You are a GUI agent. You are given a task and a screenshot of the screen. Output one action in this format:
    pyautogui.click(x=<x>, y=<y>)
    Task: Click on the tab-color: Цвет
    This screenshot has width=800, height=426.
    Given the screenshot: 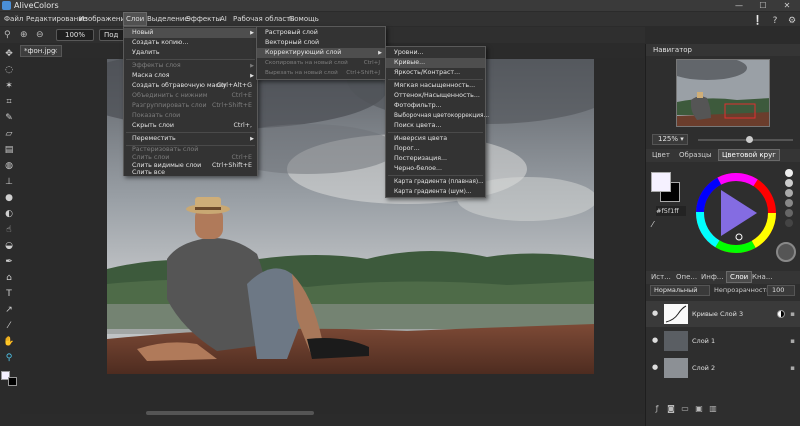 What is the action you would take?
    pyautogui.click(x=661, y=155)
    